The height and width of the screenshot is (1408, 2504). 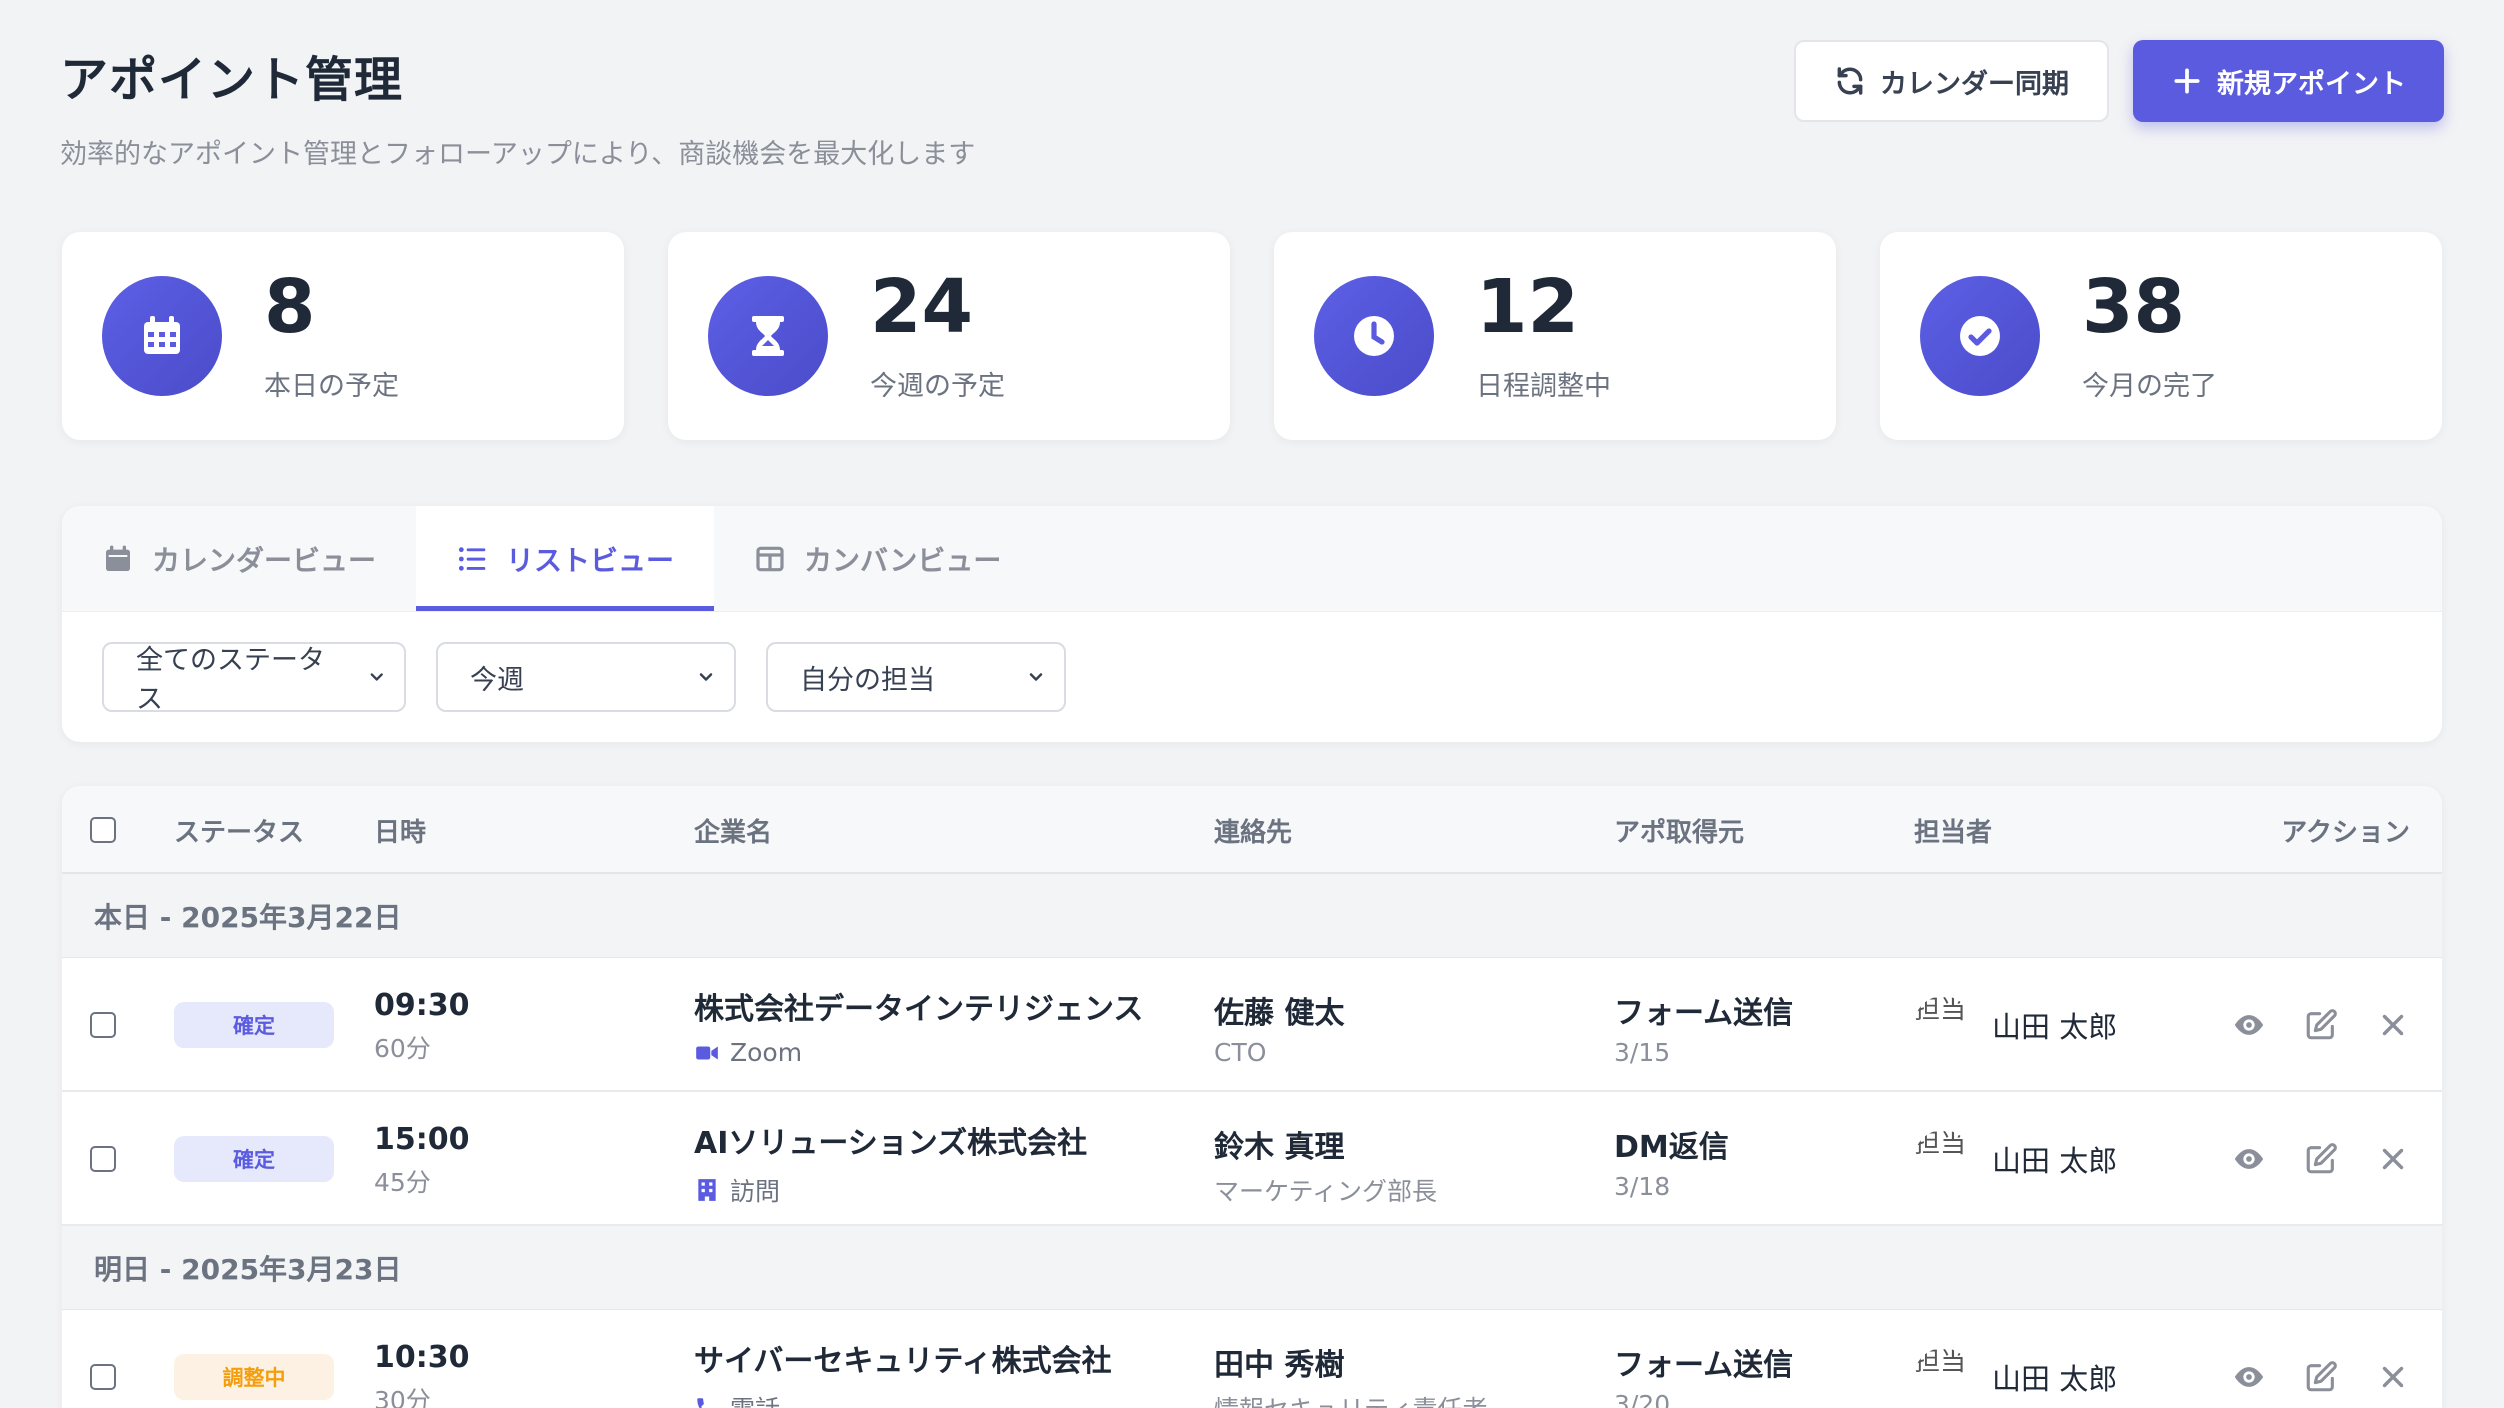 What do you see at coordinates (1252, 677) in the screenshot?
I see `filter-bar: 全てのステータス 今週 自分の担当` at bounding box center [1252, 677].